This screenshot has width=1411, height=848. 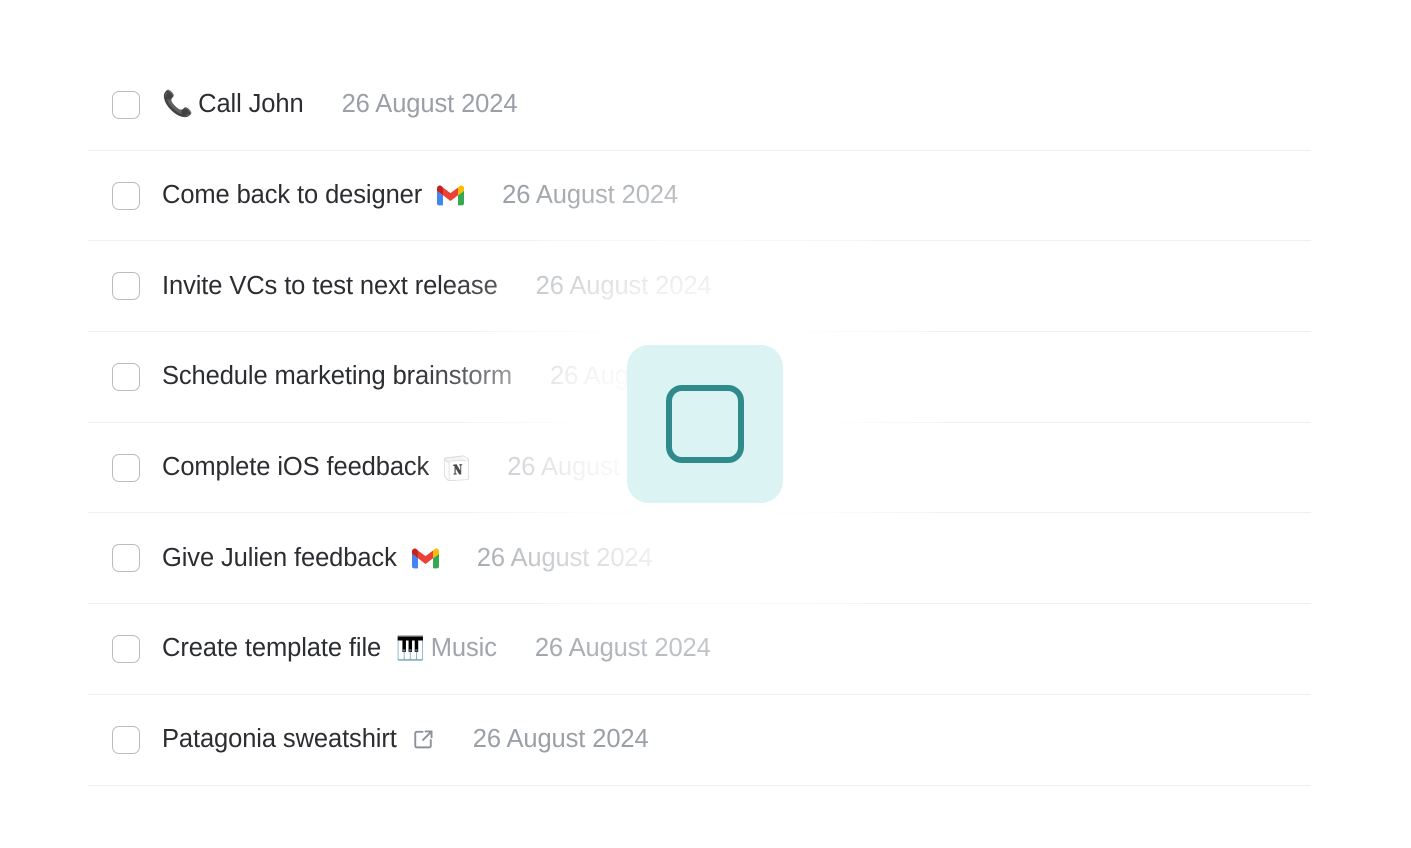 I want to click on notion-icon, so click(x=457, y=468).